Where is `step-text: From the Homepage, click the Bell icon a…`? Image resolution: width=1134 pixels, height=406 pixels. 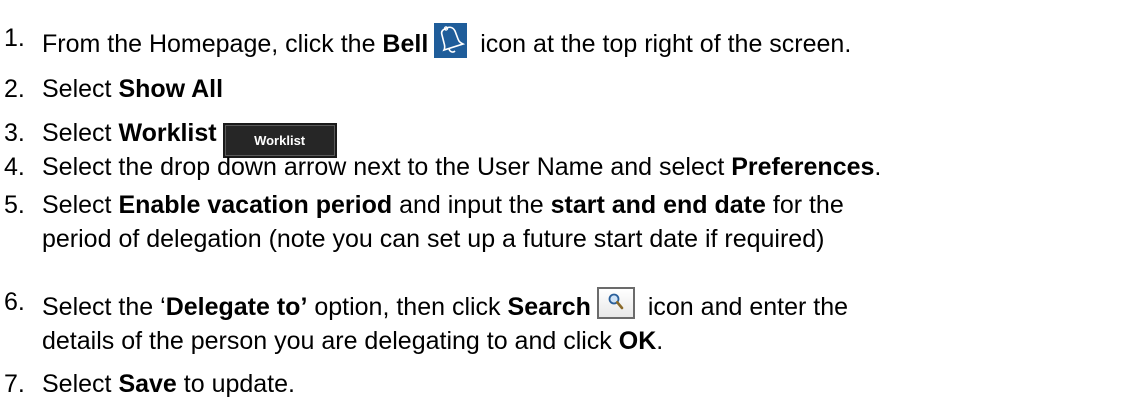
step-text: From the Homepage, click the Bell icon a… is located at coordinates (446, 41).